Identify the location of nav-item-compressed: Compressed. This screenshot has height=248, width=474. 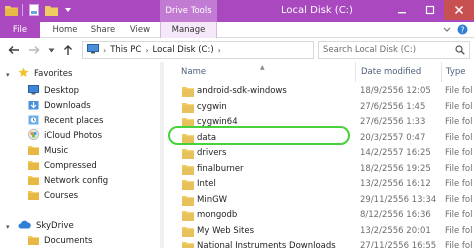
(62, 166).